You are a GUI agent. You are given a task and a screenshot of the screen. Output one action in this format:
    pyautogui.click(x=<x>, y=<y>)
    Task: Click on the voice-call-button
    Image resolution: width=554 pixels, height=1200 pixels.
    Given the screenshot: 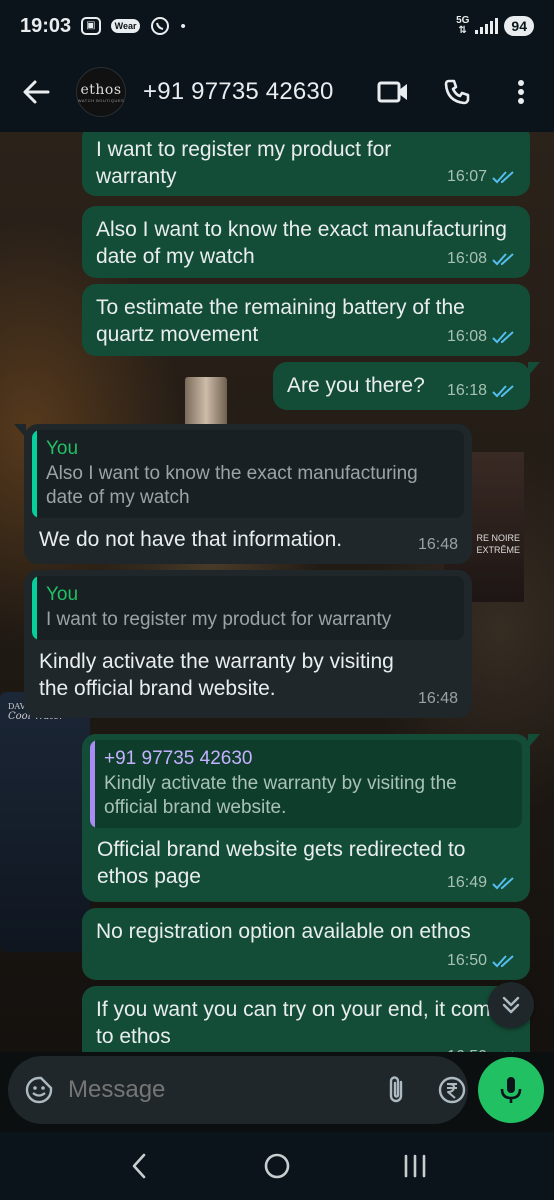 What is the action you would take?
    pyautogui.click(x=457, y=92)
    